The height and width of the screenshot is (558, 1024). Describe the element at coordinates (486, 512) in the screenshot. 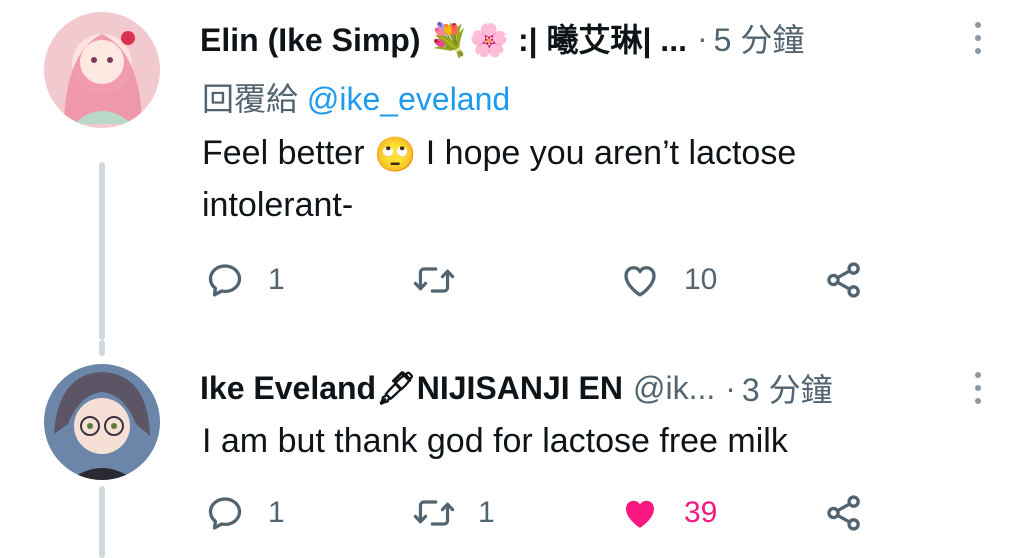

I see `retweet-count: 1` at that location.